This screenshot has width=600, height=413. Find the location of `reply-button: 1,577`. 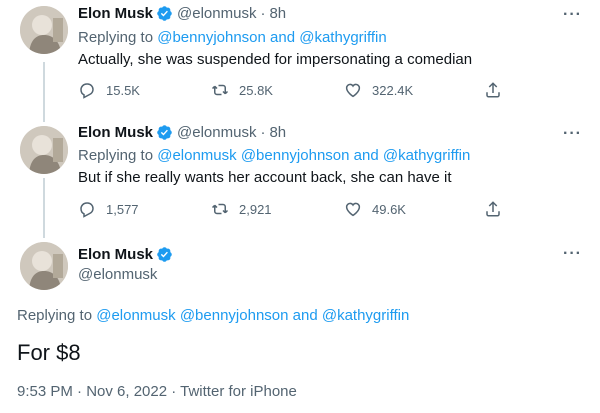

reply-button: 1,577 is located at coordinates (108, 209).